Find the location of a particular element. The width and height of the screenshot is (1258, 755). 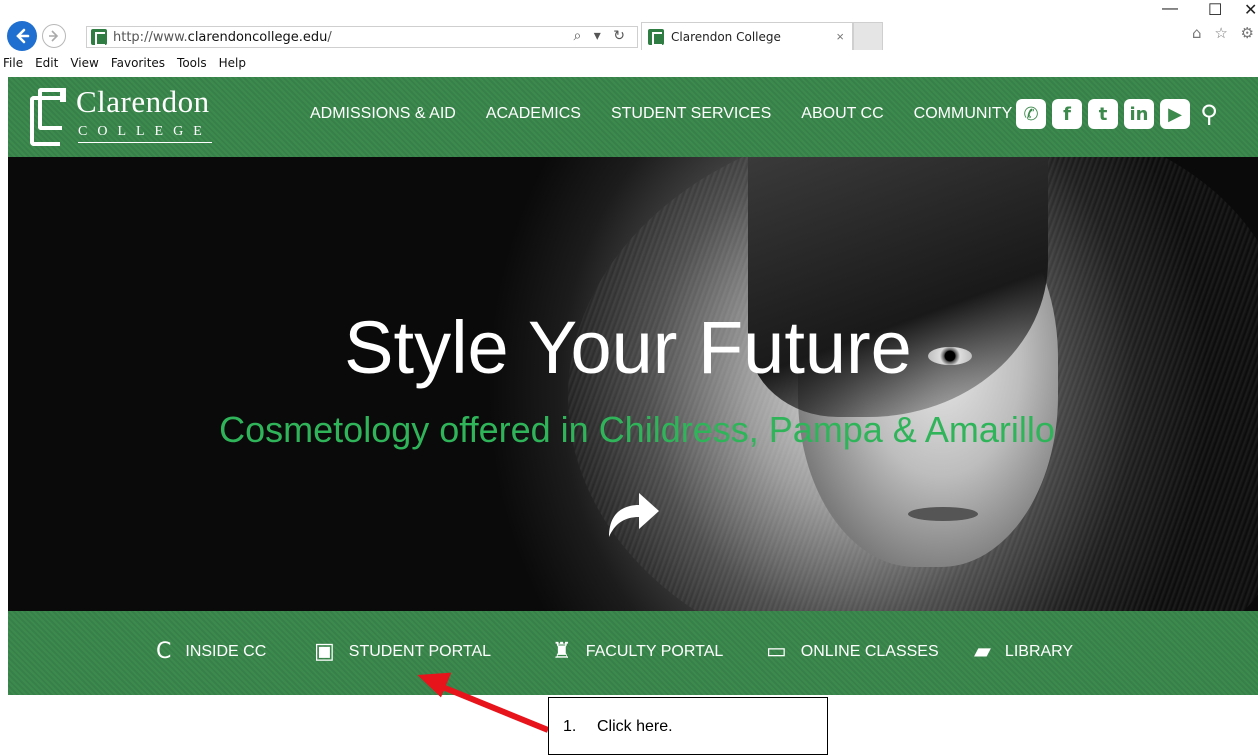

tab-clarendon-college: Clarendon College × is located at coordinates (747, 36).